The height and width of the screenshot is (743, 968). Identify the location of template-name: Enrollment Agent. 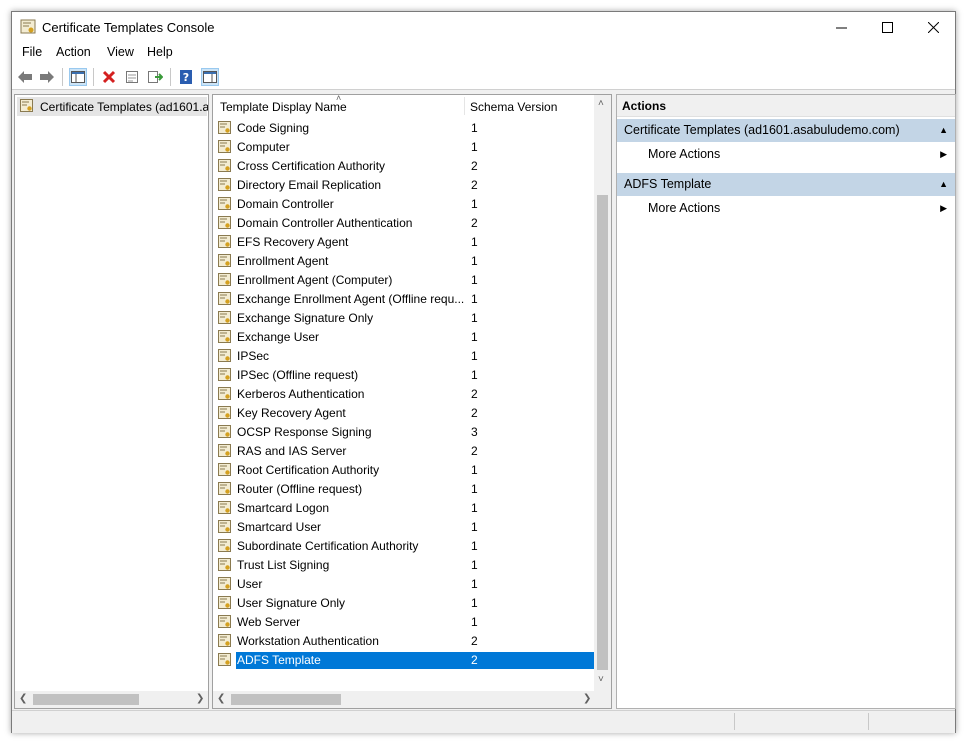
(283, 261).